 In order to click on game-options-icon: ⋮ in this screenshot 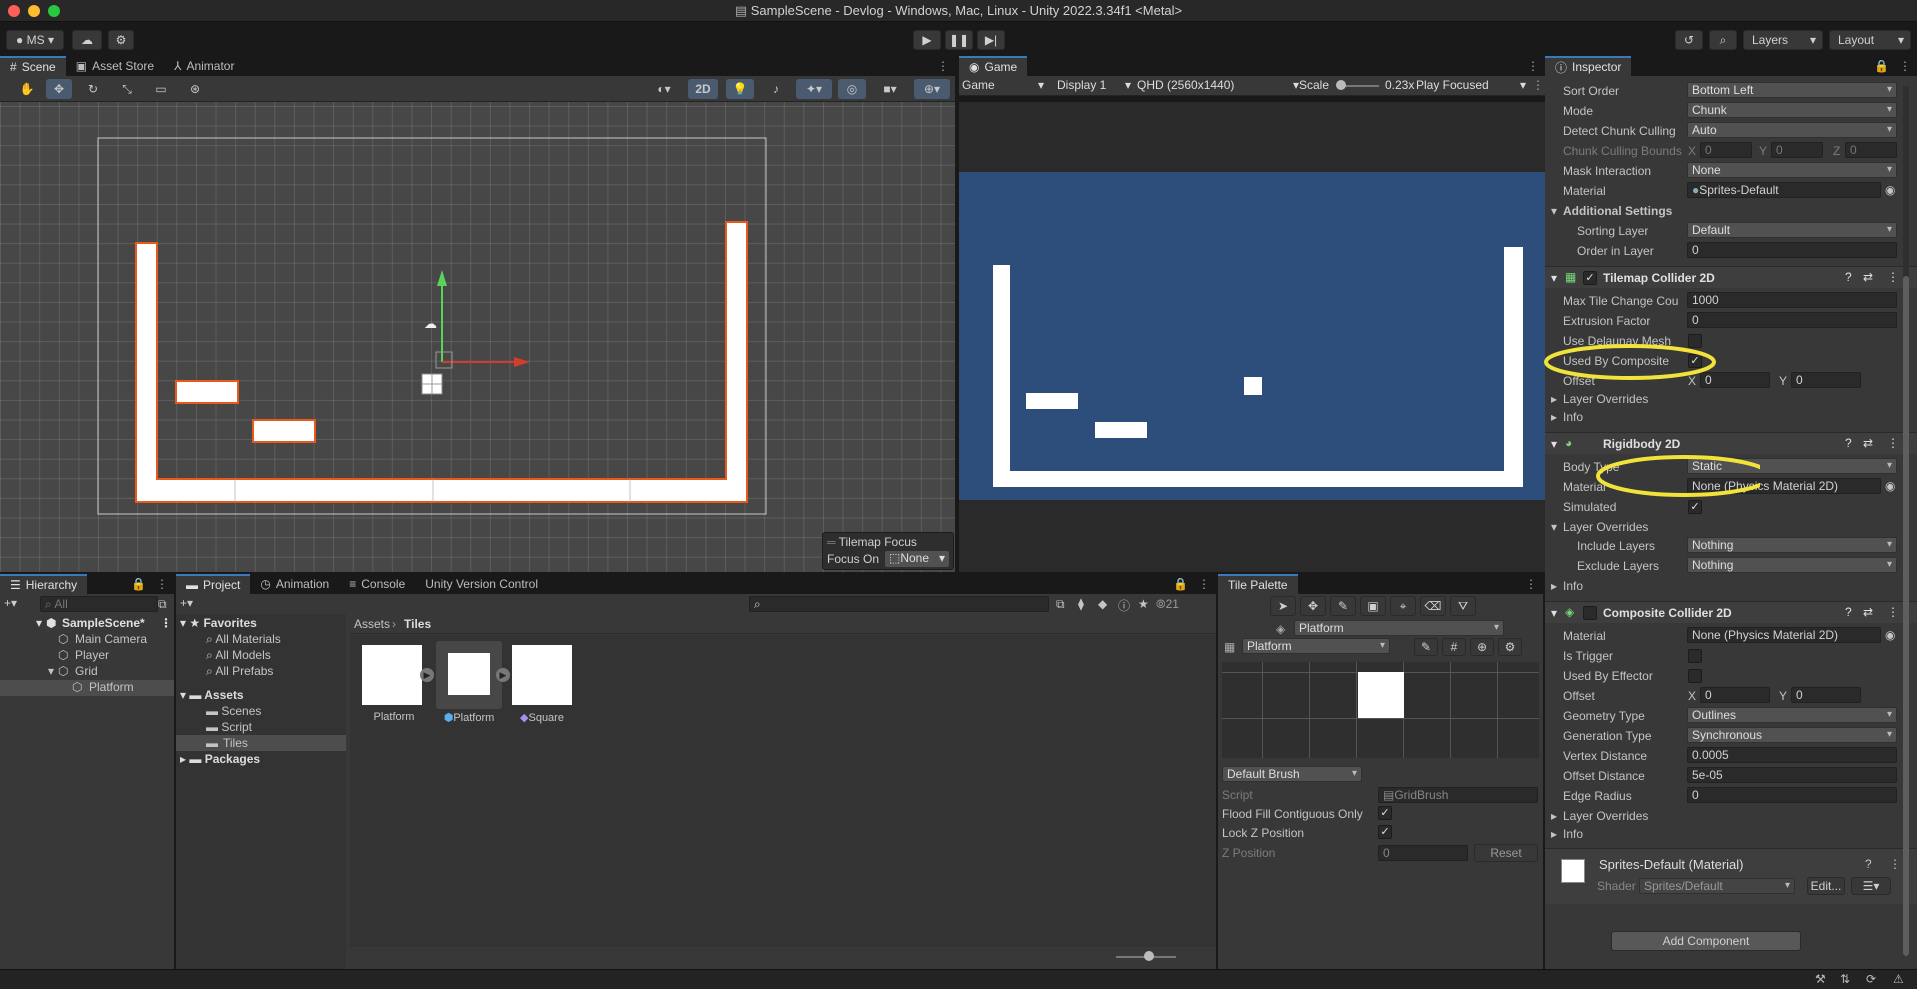, I will do `click(1538, 85)`.